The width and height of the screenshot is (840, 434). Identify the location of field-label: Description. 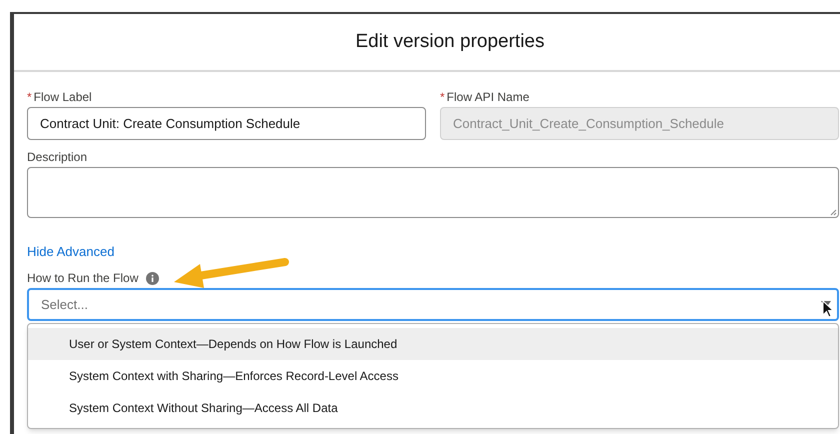
(57, 157).